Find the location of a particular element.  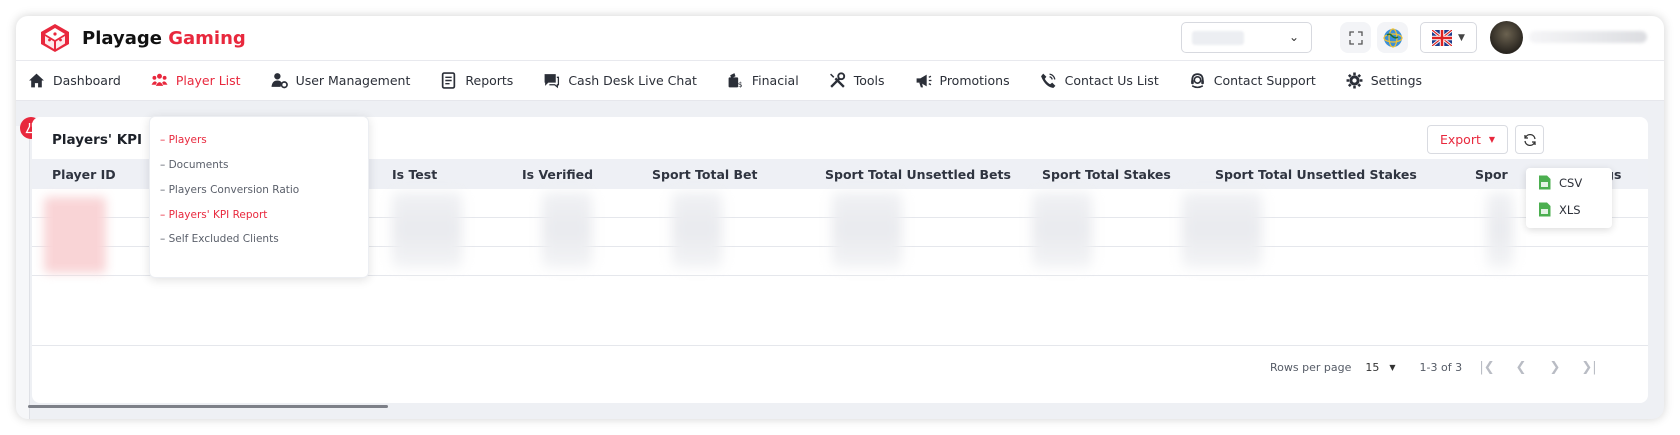

column-header-is-test: Is Test is located at coordinates (414, 174).